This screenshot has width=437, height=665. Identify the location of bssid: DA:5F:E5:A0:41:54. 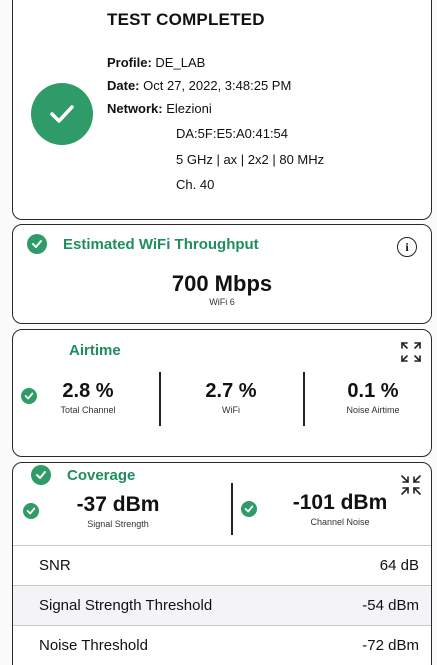
(232, 133).